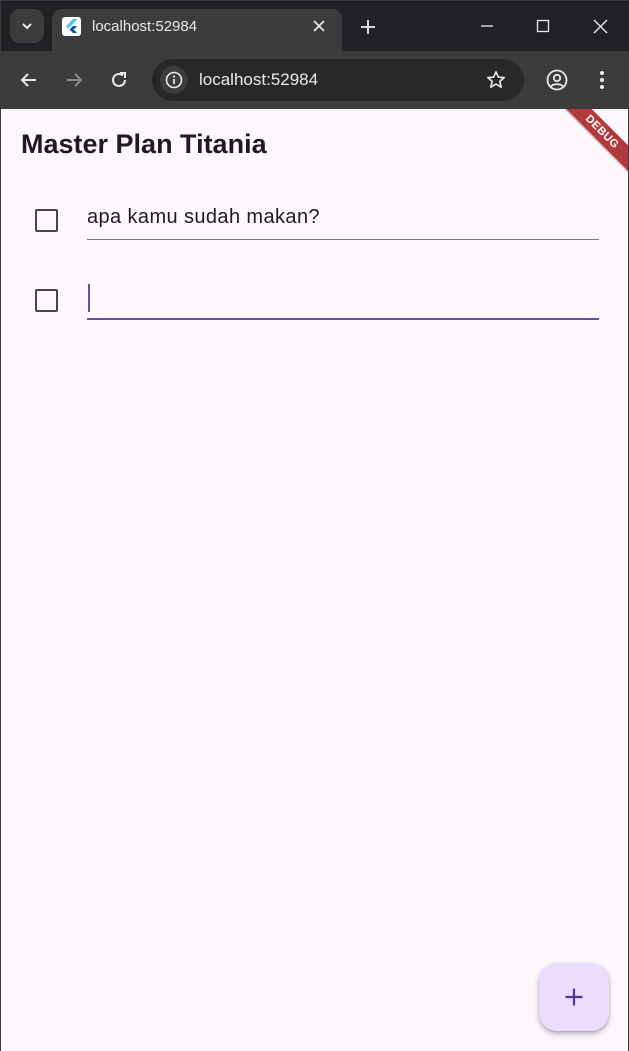  I want to click on task-row, so click(314, 299).